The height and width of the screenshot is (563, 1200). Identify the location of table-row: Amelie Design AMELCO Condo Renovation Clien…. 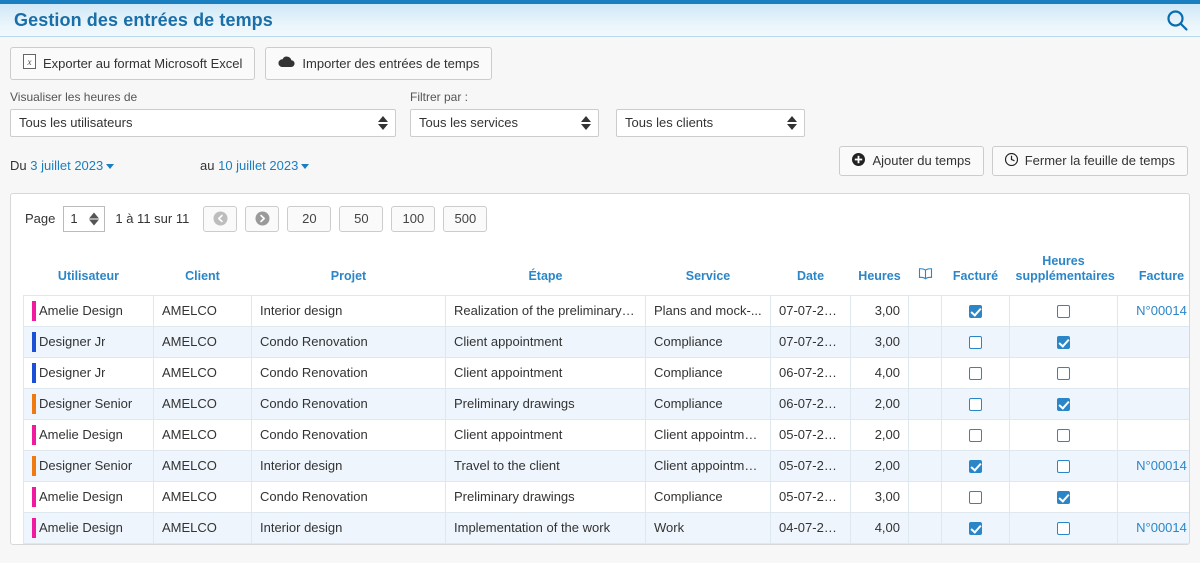
(606, 434).